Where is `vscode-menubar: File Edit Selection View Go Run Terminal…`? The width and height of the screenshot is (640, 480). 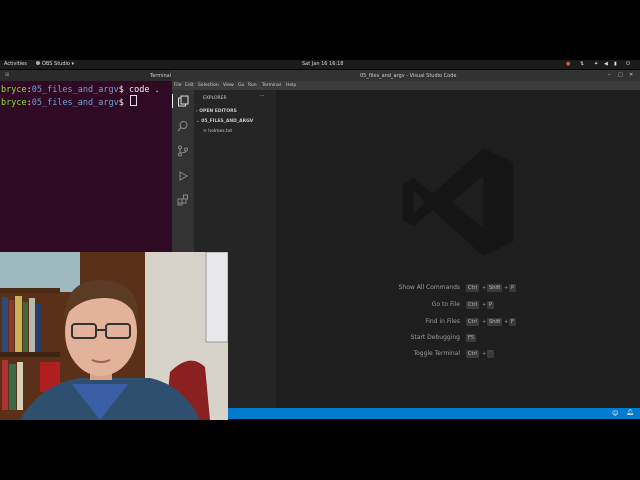
vscode-menubar: File Edit Selection View Go Run Terminal… is located at coordinates (406, 85).